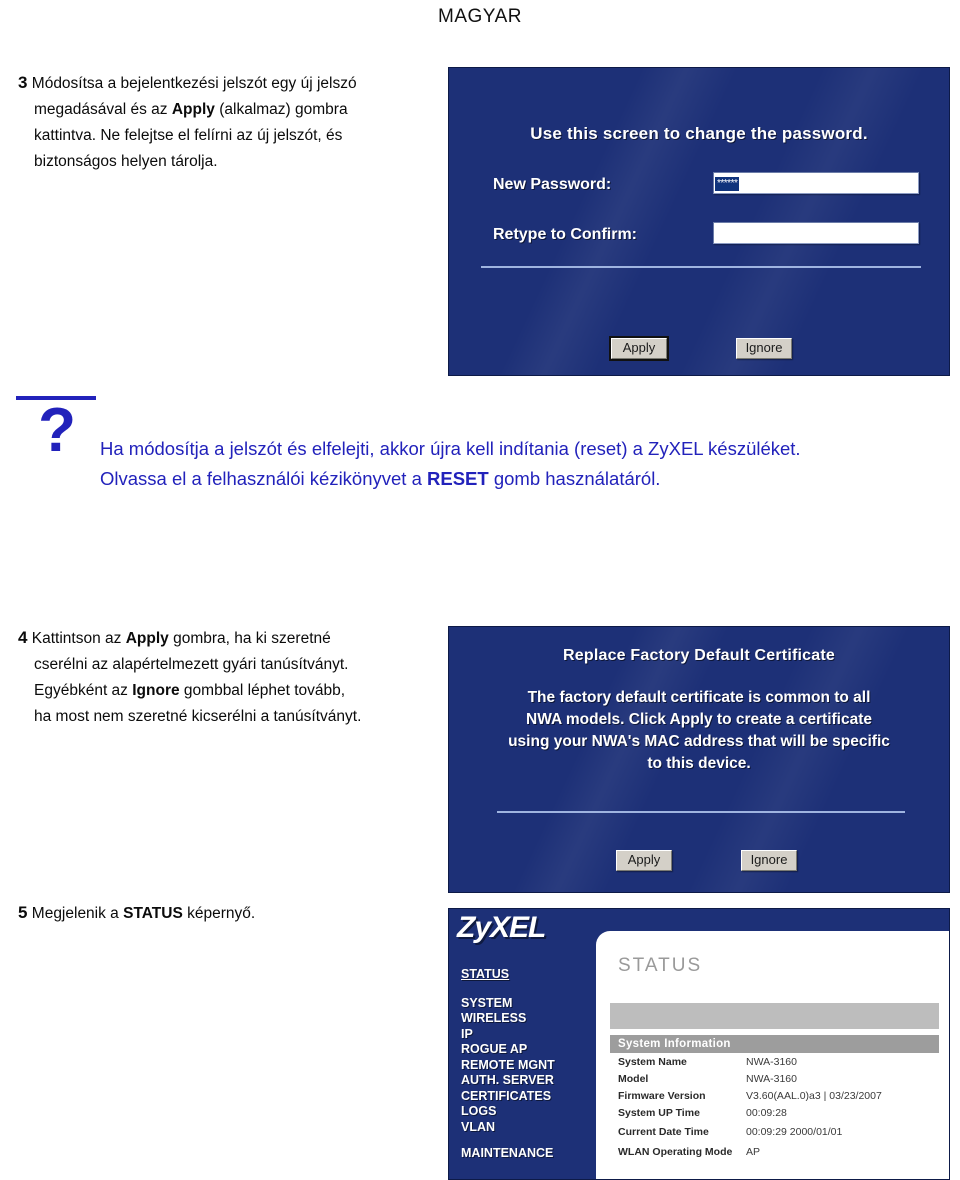  Describe the element at coordinates (536, 1097) in the screenshot. I see `sidebar-item-certificates: CERTIFICATES` at that location.